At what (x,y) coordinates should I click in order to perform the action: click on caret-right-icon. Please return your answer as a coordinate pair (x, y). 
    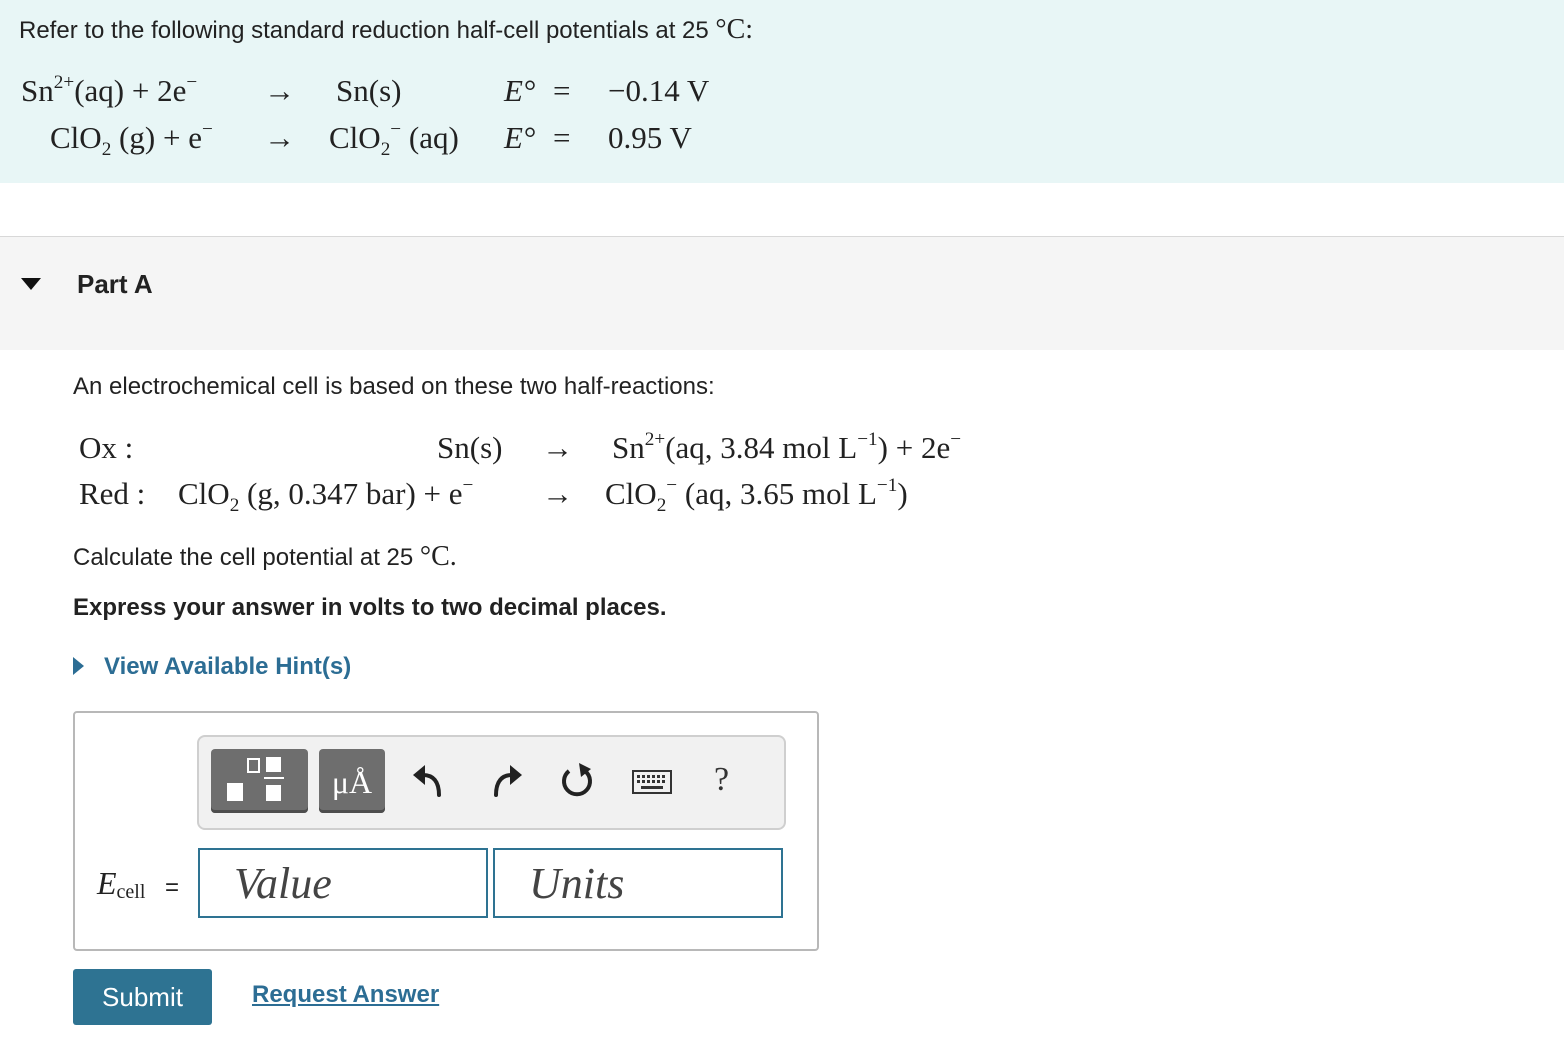
    Looking at the image, I should click on (78, 665).